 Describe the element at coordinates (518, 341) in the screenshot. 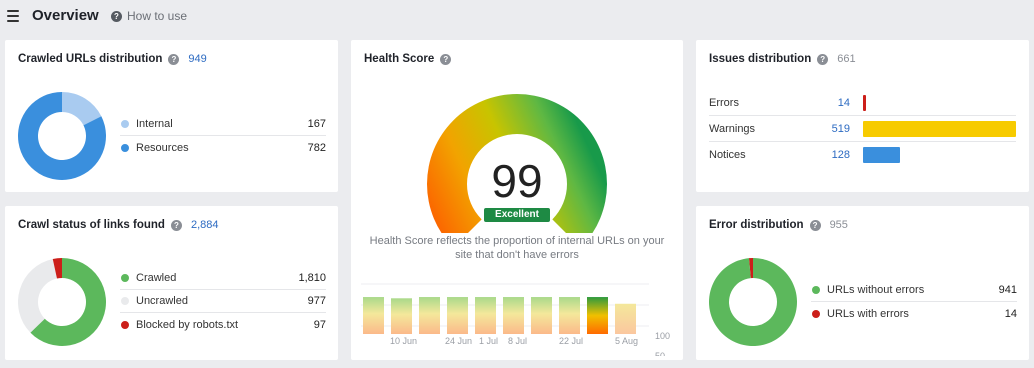

I see `x-tick-label: 8 Jul` at that location.